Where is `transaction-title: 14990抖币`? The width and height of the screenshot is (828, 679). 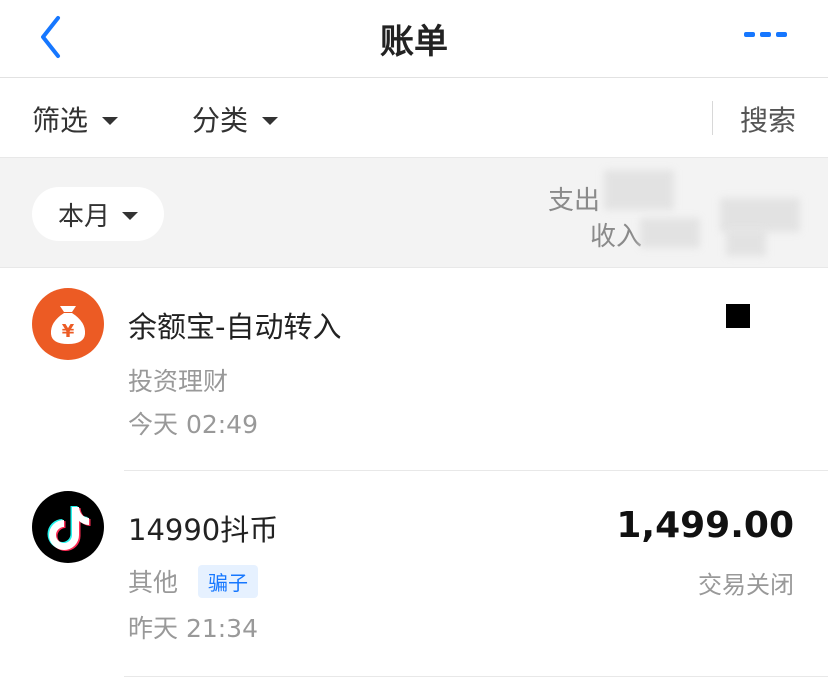 transaction-title: 14990抖币 is located at coordinates (203, 530).